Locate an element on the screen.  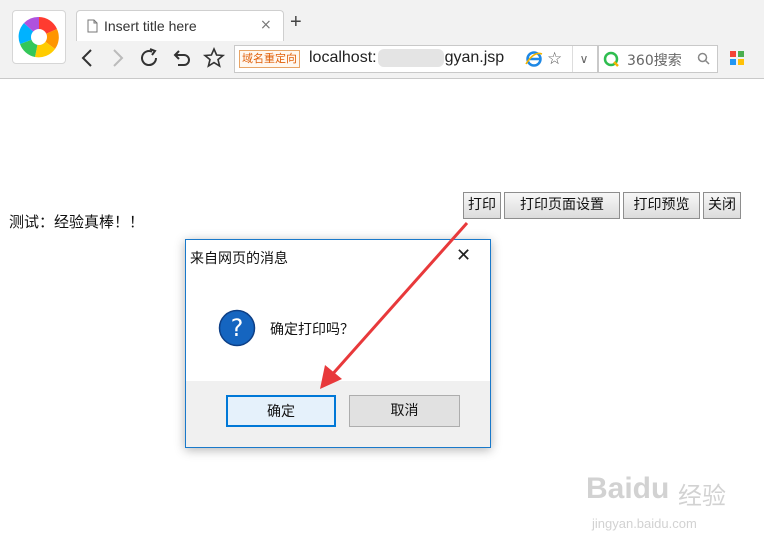
url-text: localhost: gyan.jsp is located at coordinates (406, 58).